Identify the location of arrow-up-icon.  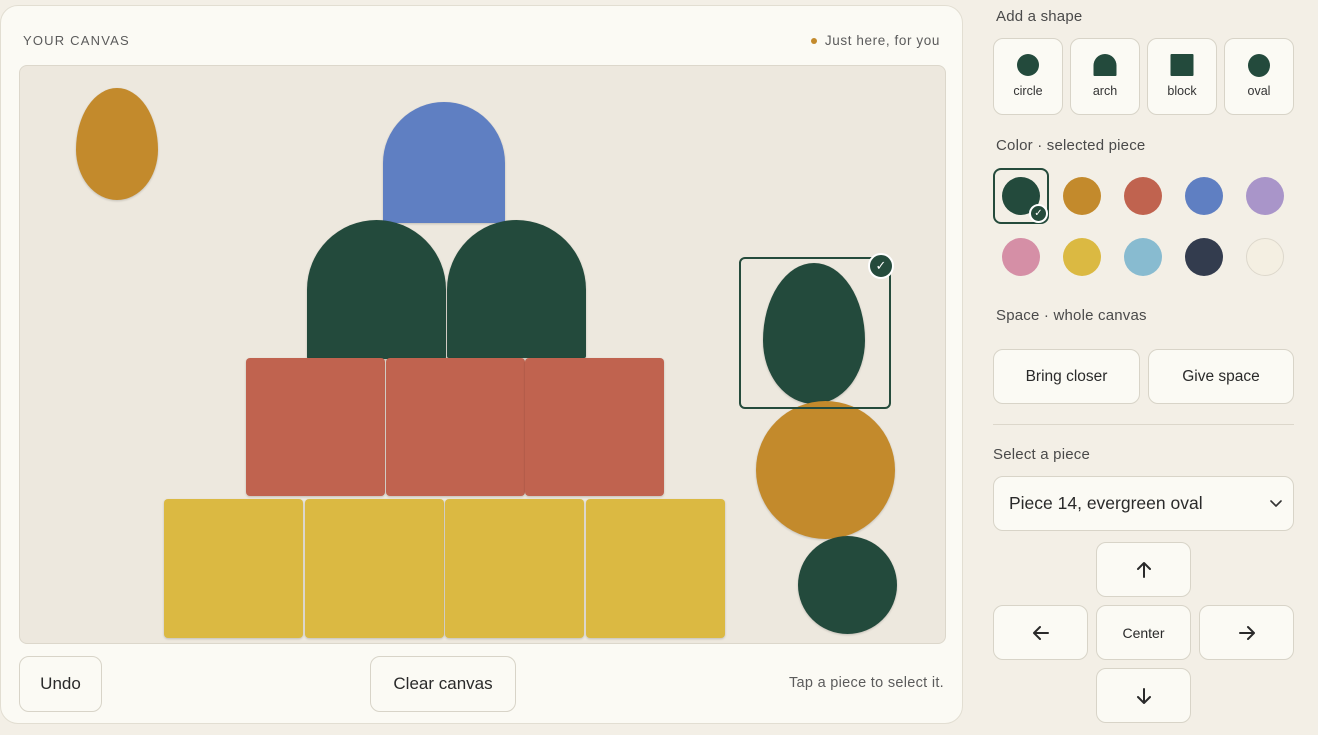
(1143, 569).